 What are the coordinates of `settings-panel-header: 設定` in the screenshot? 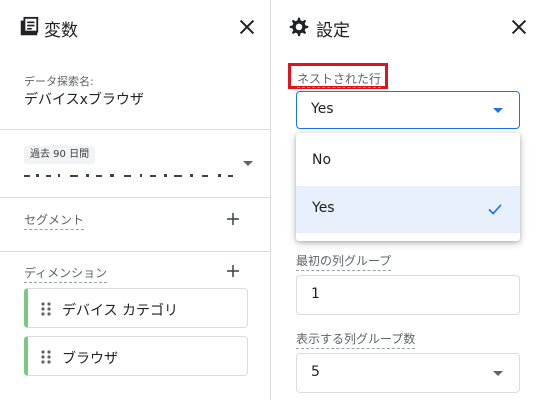 It's located at (404, 28).